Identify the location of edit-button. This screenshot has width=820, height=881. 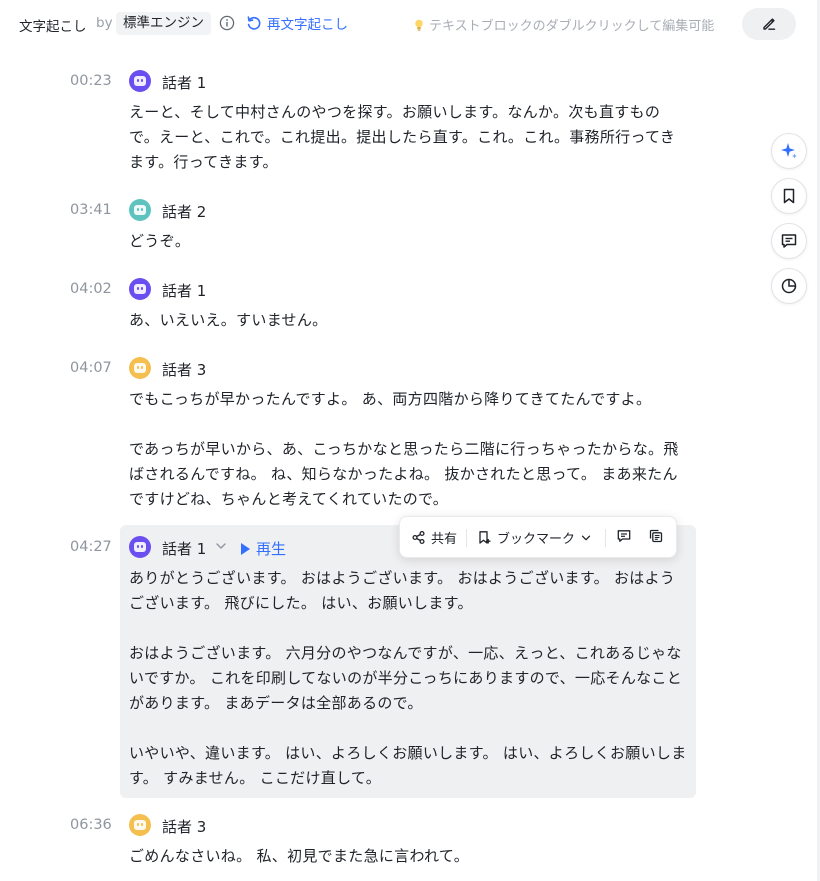
(769, 24).